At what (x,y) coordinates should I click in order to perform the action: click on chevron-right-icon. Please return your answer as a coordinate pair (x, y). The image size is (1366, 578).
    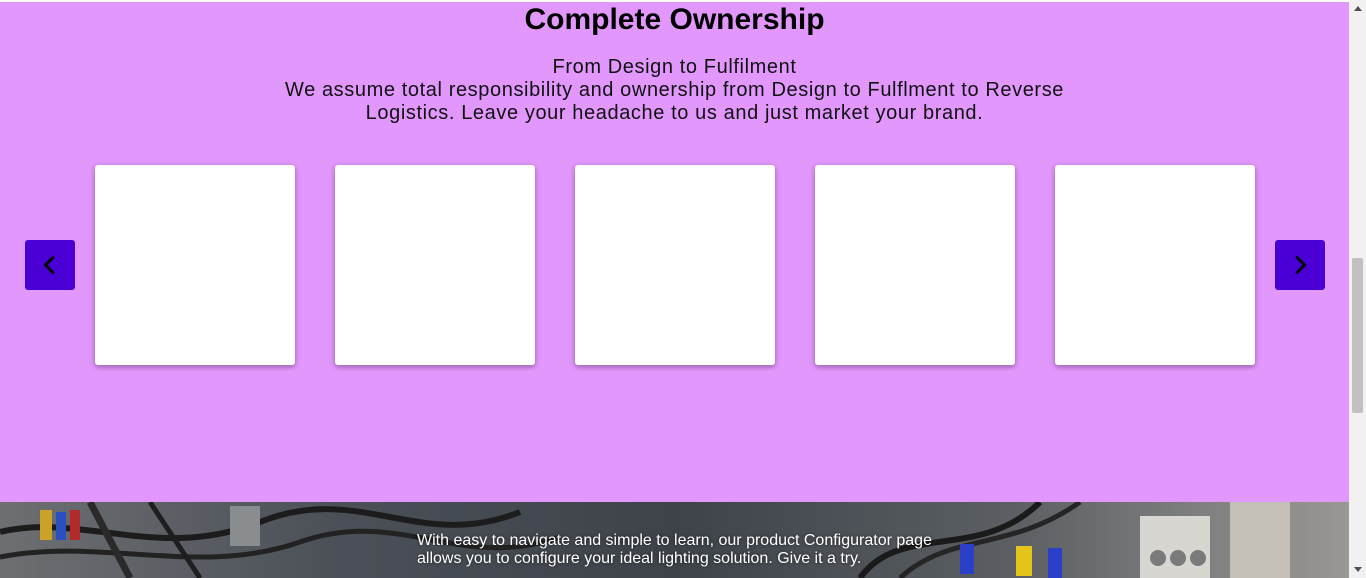
    Looking at the image, I should click on (1301, 265).